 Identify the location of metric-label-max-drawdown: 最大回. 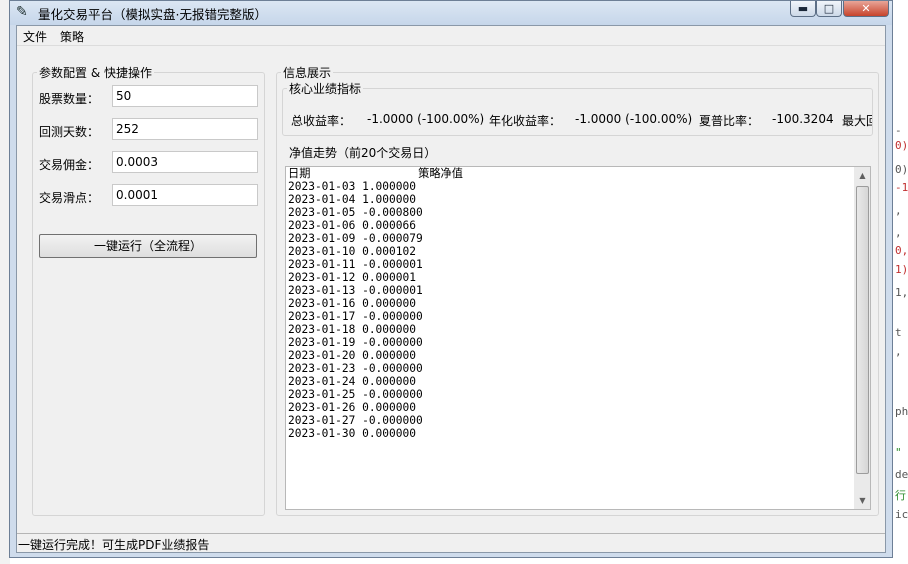
(857, 121).